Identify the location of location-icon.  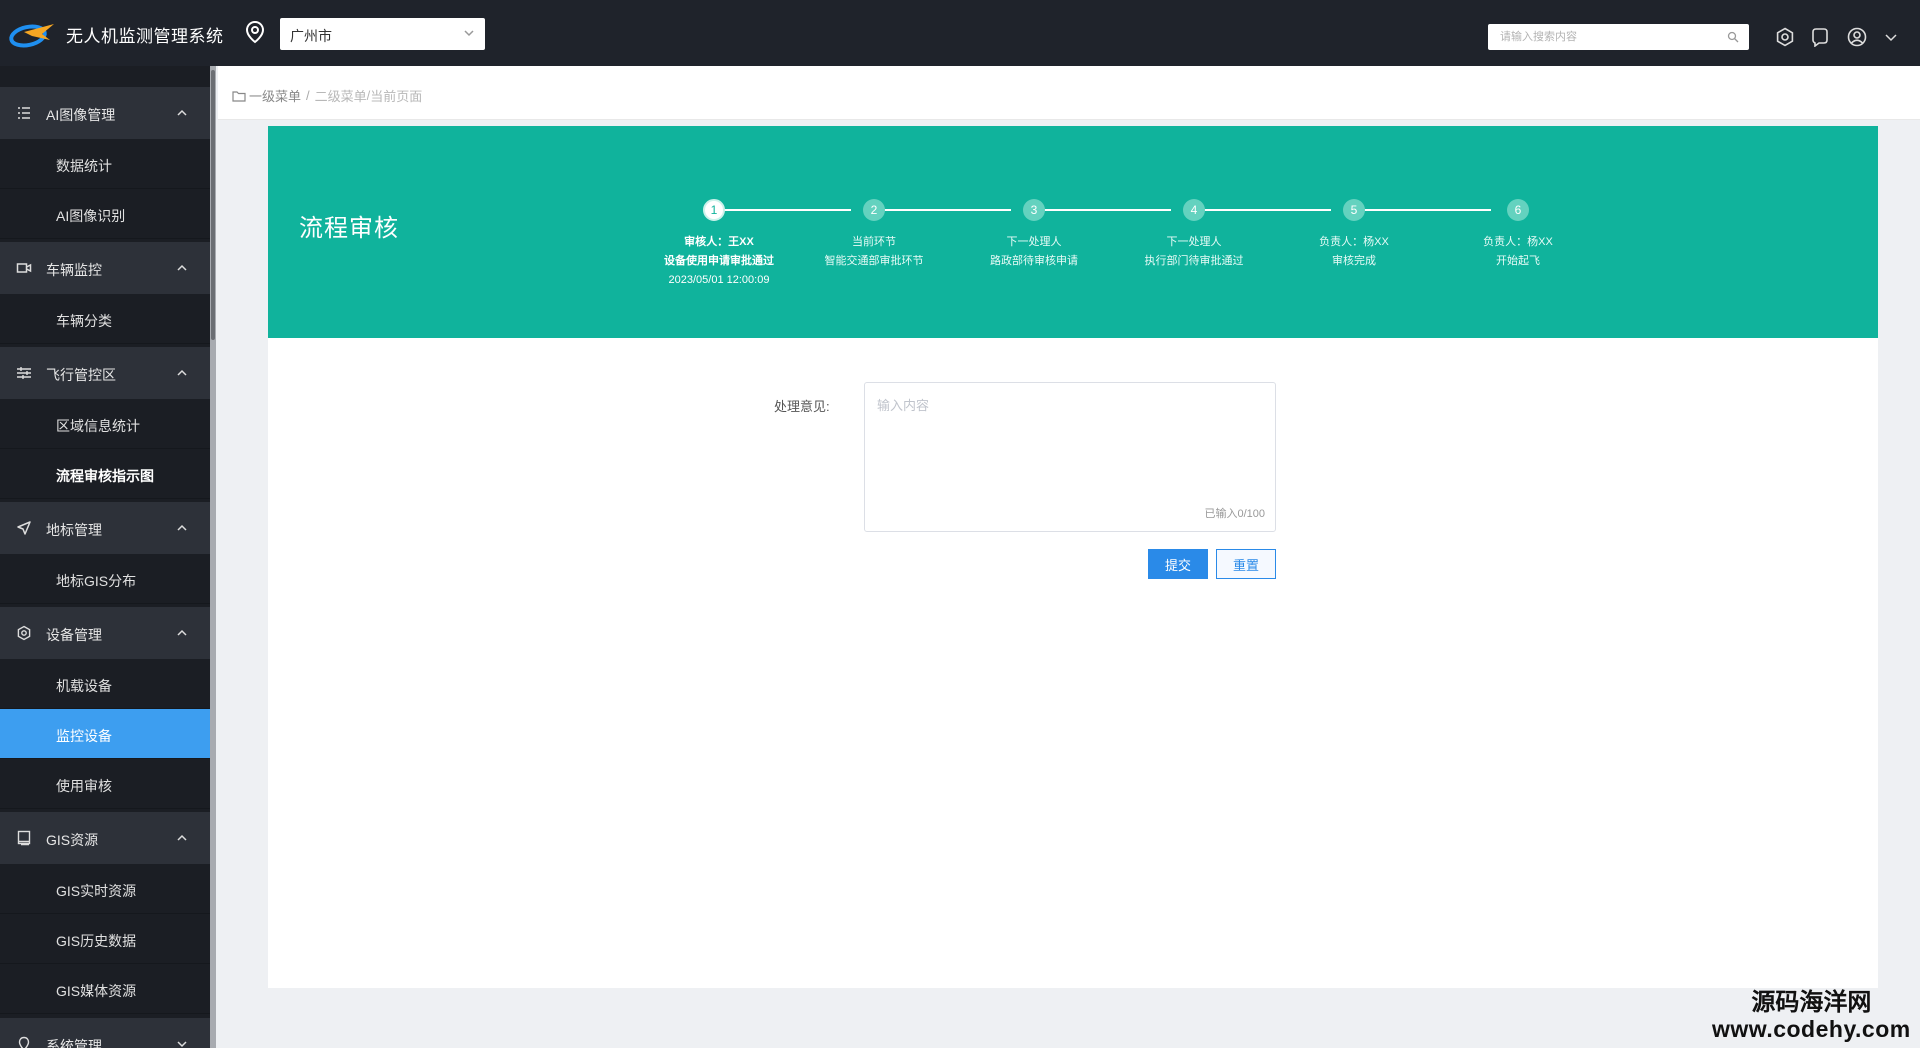
(24, 1042).